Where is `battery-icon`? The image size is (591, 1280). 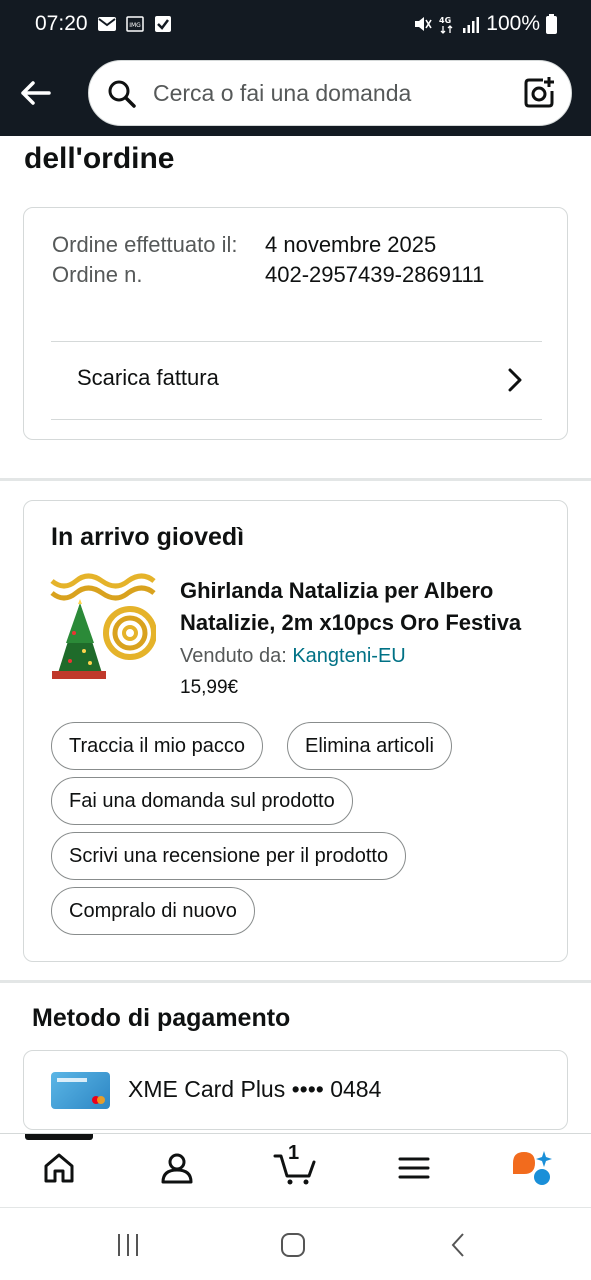 battery-icon is located at coordinates (551, 24).